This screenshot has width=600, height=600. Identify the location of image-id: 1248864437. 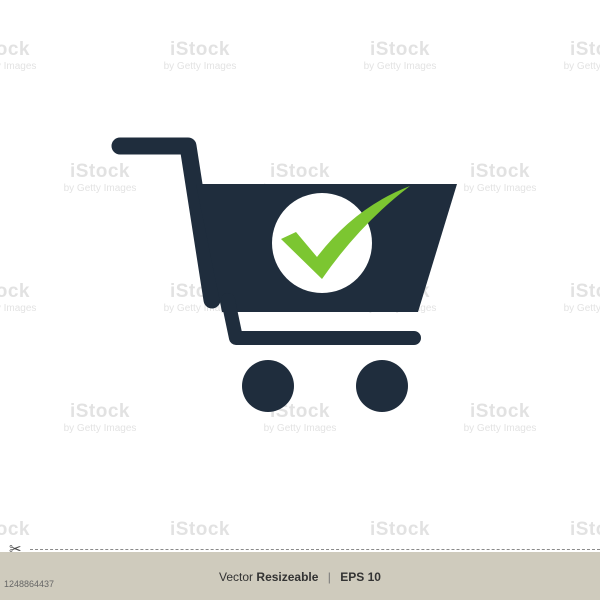
(29, 584).